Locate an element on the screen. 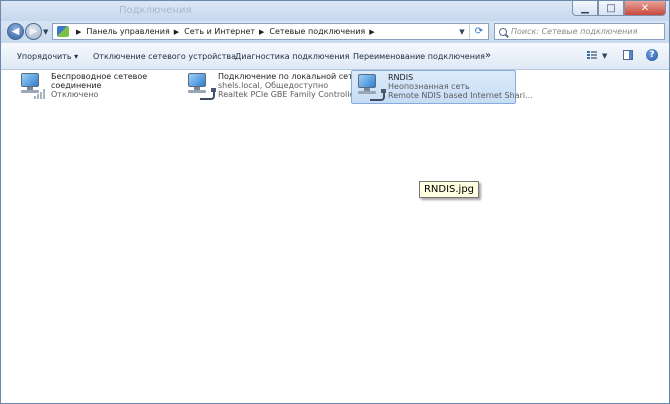 Image resolution: width=670 pixels, height=404 pixels. filename-tooltip: RNDIS.jpg is located at coordinates (449, 189).